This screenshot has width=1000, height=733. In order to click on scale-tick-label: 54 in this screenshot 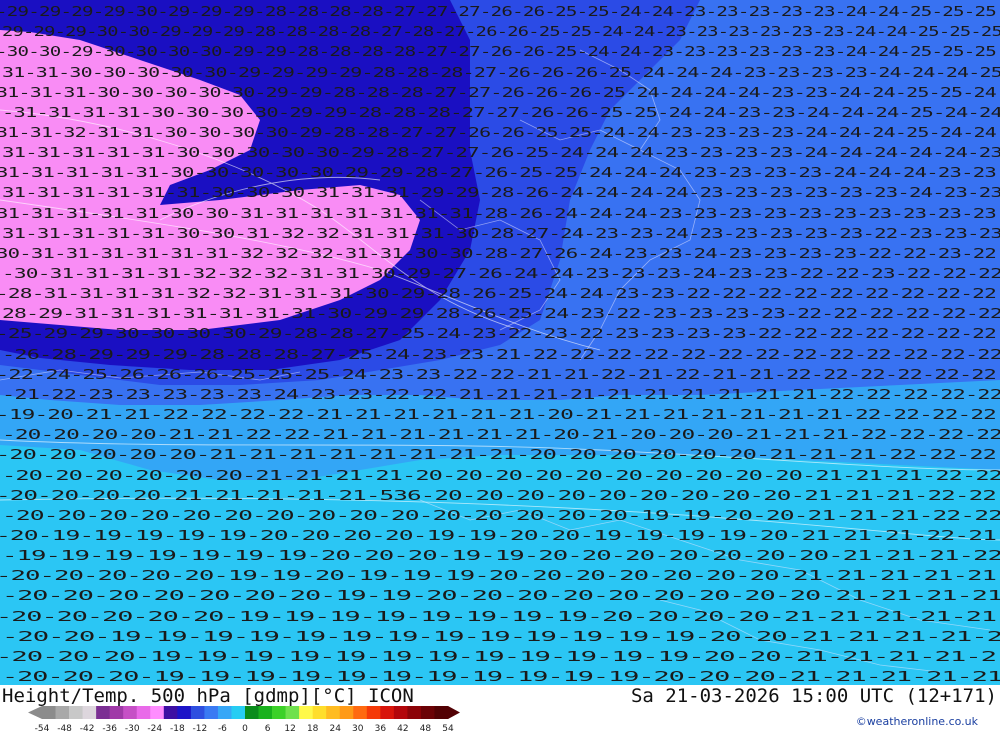, I will do `click(448, 728)`.